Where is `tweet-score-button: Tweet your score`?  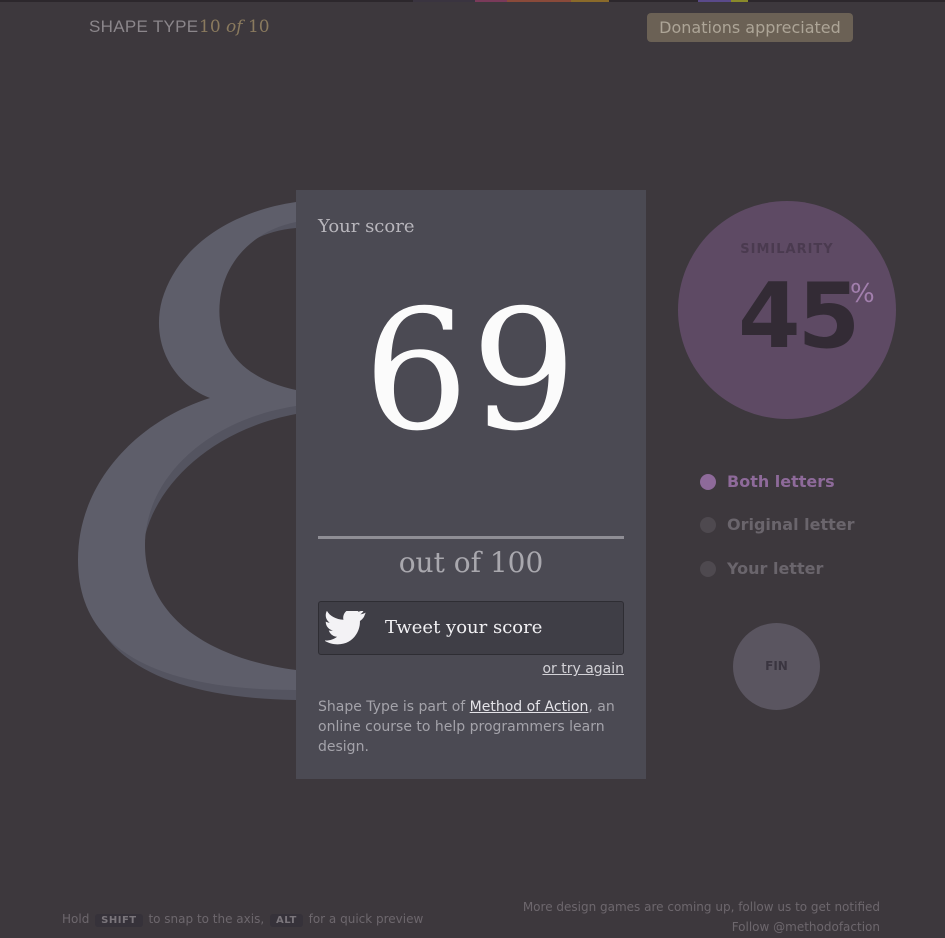
tweet-score-button: Tweet your score is located at coordinates (471, 628).